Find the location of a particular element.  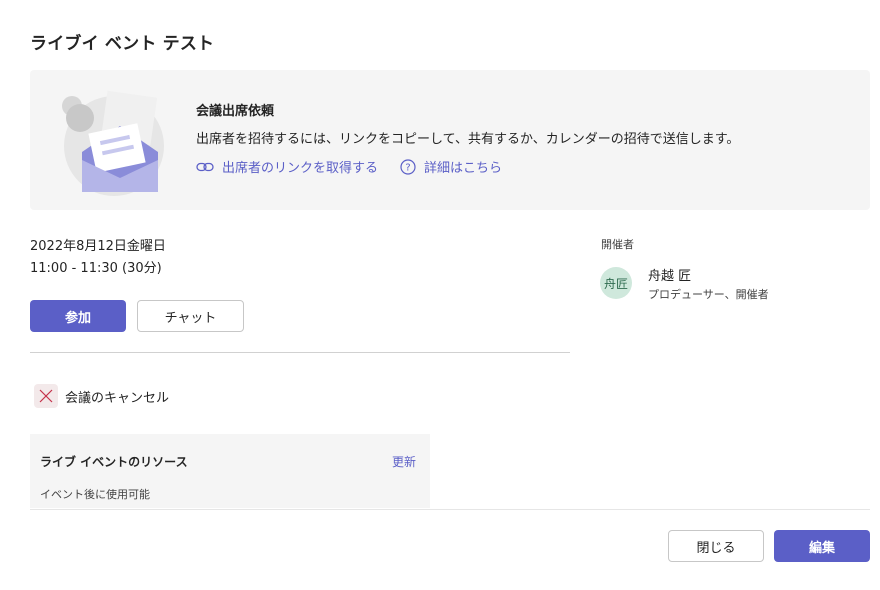

avatar: 舟匠 is located at coordinates (616, 283).